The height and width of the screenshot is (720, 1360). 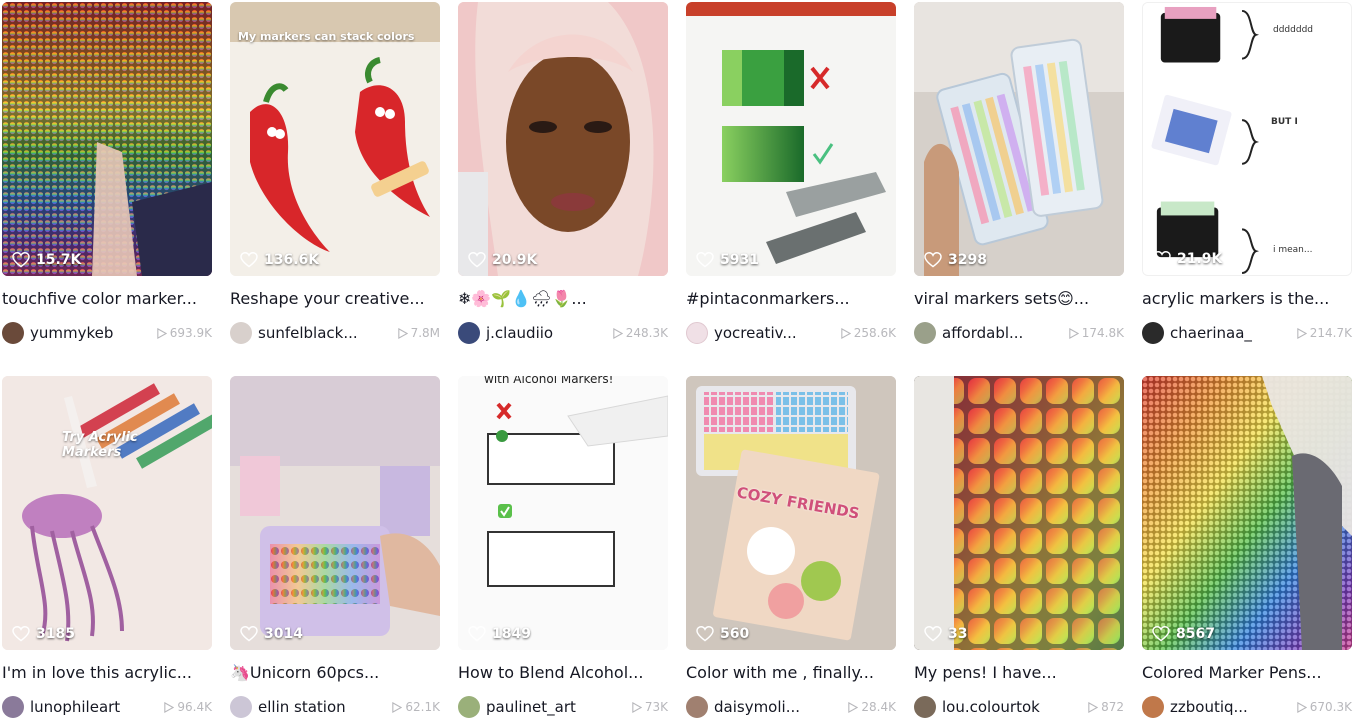 What do you see at coordinates (425, 333) in the screenshot?
I see `view-count-value: 7.8M` at bounding box center [425, 333].